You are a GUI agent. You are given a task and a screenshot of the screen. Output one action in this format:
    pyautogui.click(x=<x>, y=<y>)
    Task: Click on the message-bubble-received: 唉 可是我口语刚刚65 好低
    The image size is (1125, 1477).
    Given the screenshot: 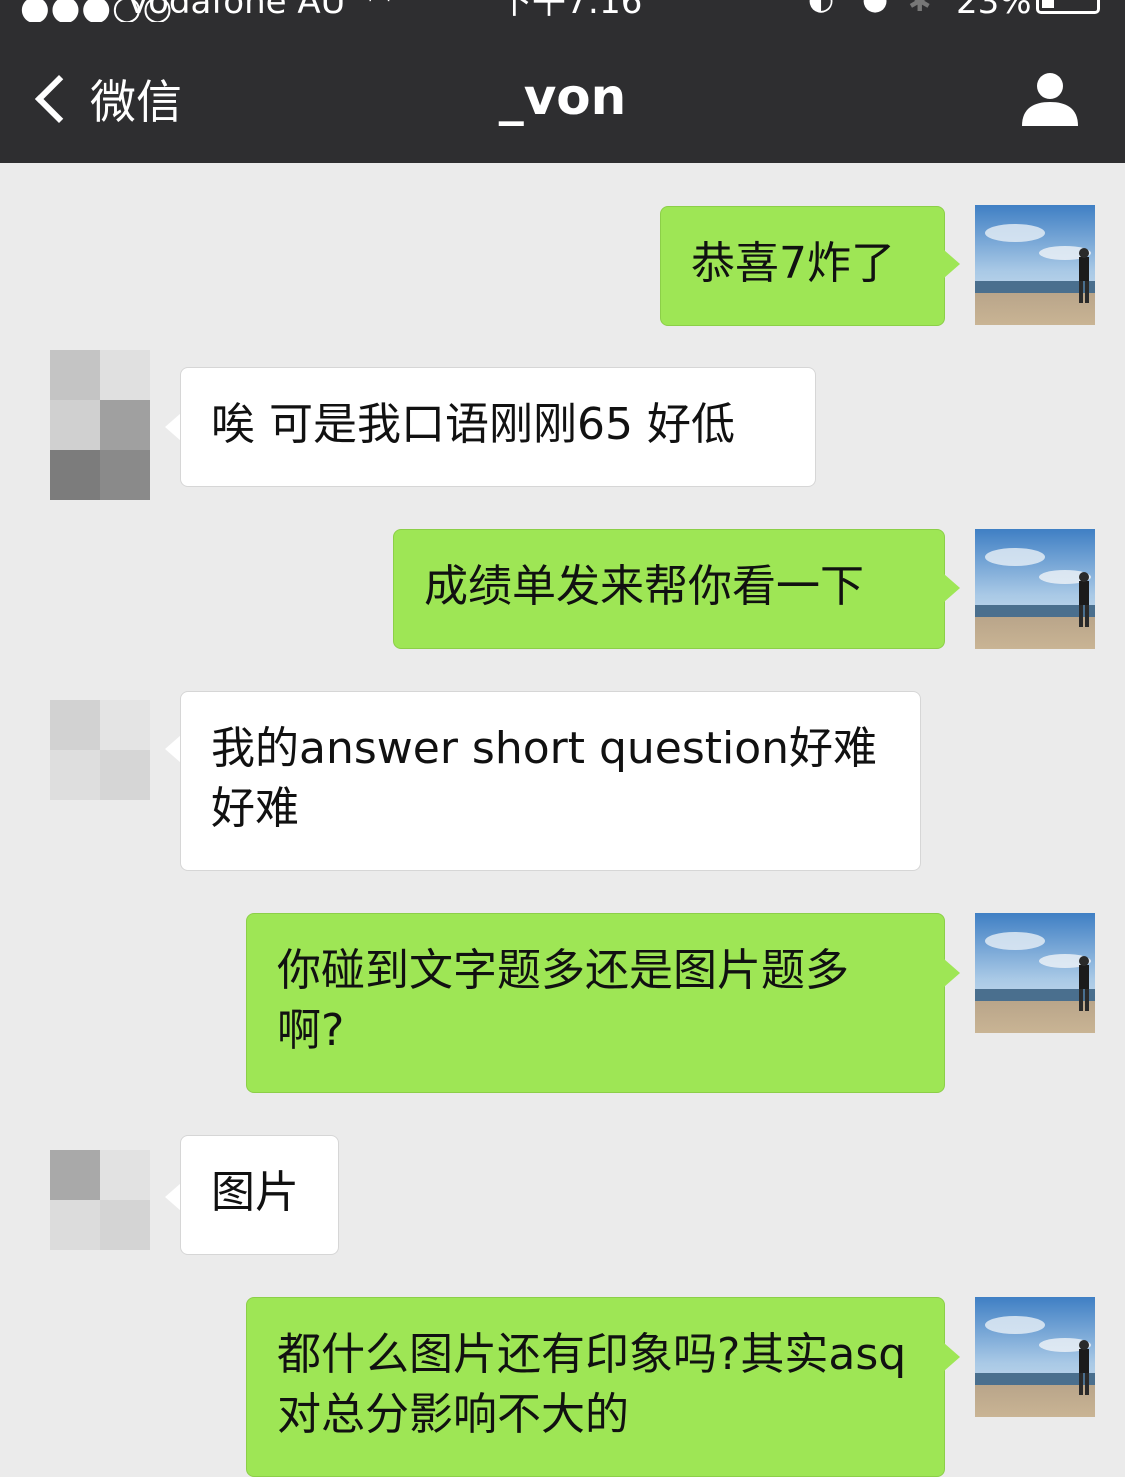 What is the action you would take?
    pyautogui.click(x=498, y=427)
    